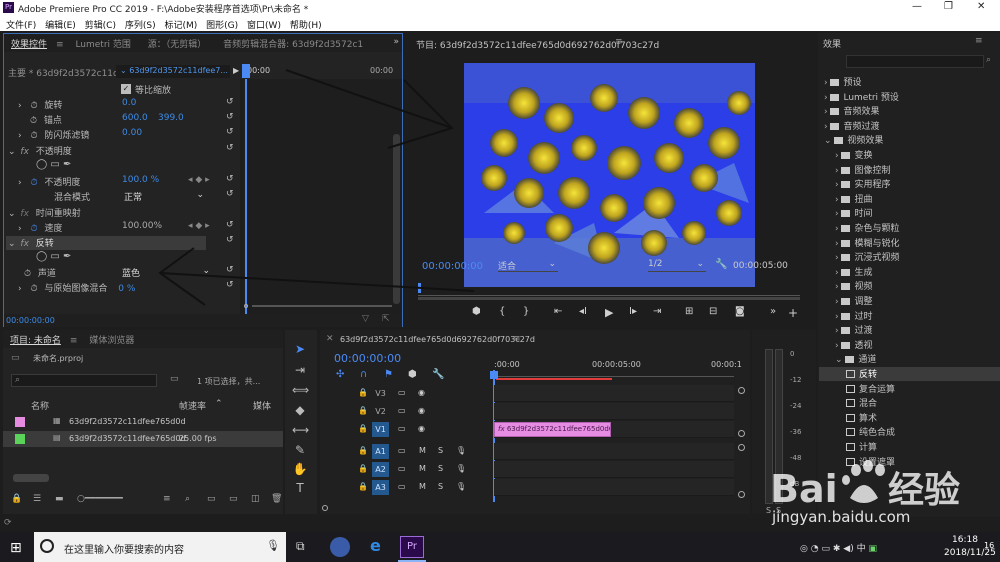 The height and width of the screenshot is (562, 1000). What do you see at coordinates (177, 43) in the screenshot?
I see `tab-source: 源：（无剪辑）` at bounding box center [177, 43].